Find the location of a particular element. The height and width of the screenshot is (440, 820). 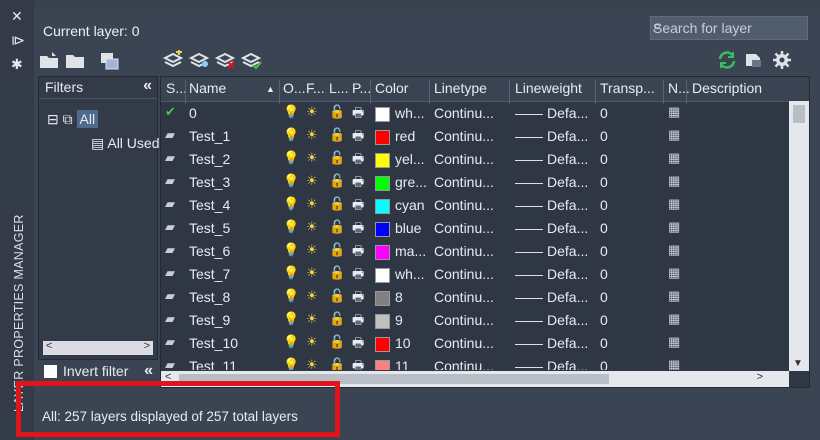

column-header-name: Name is located at coordinates (207, 88).